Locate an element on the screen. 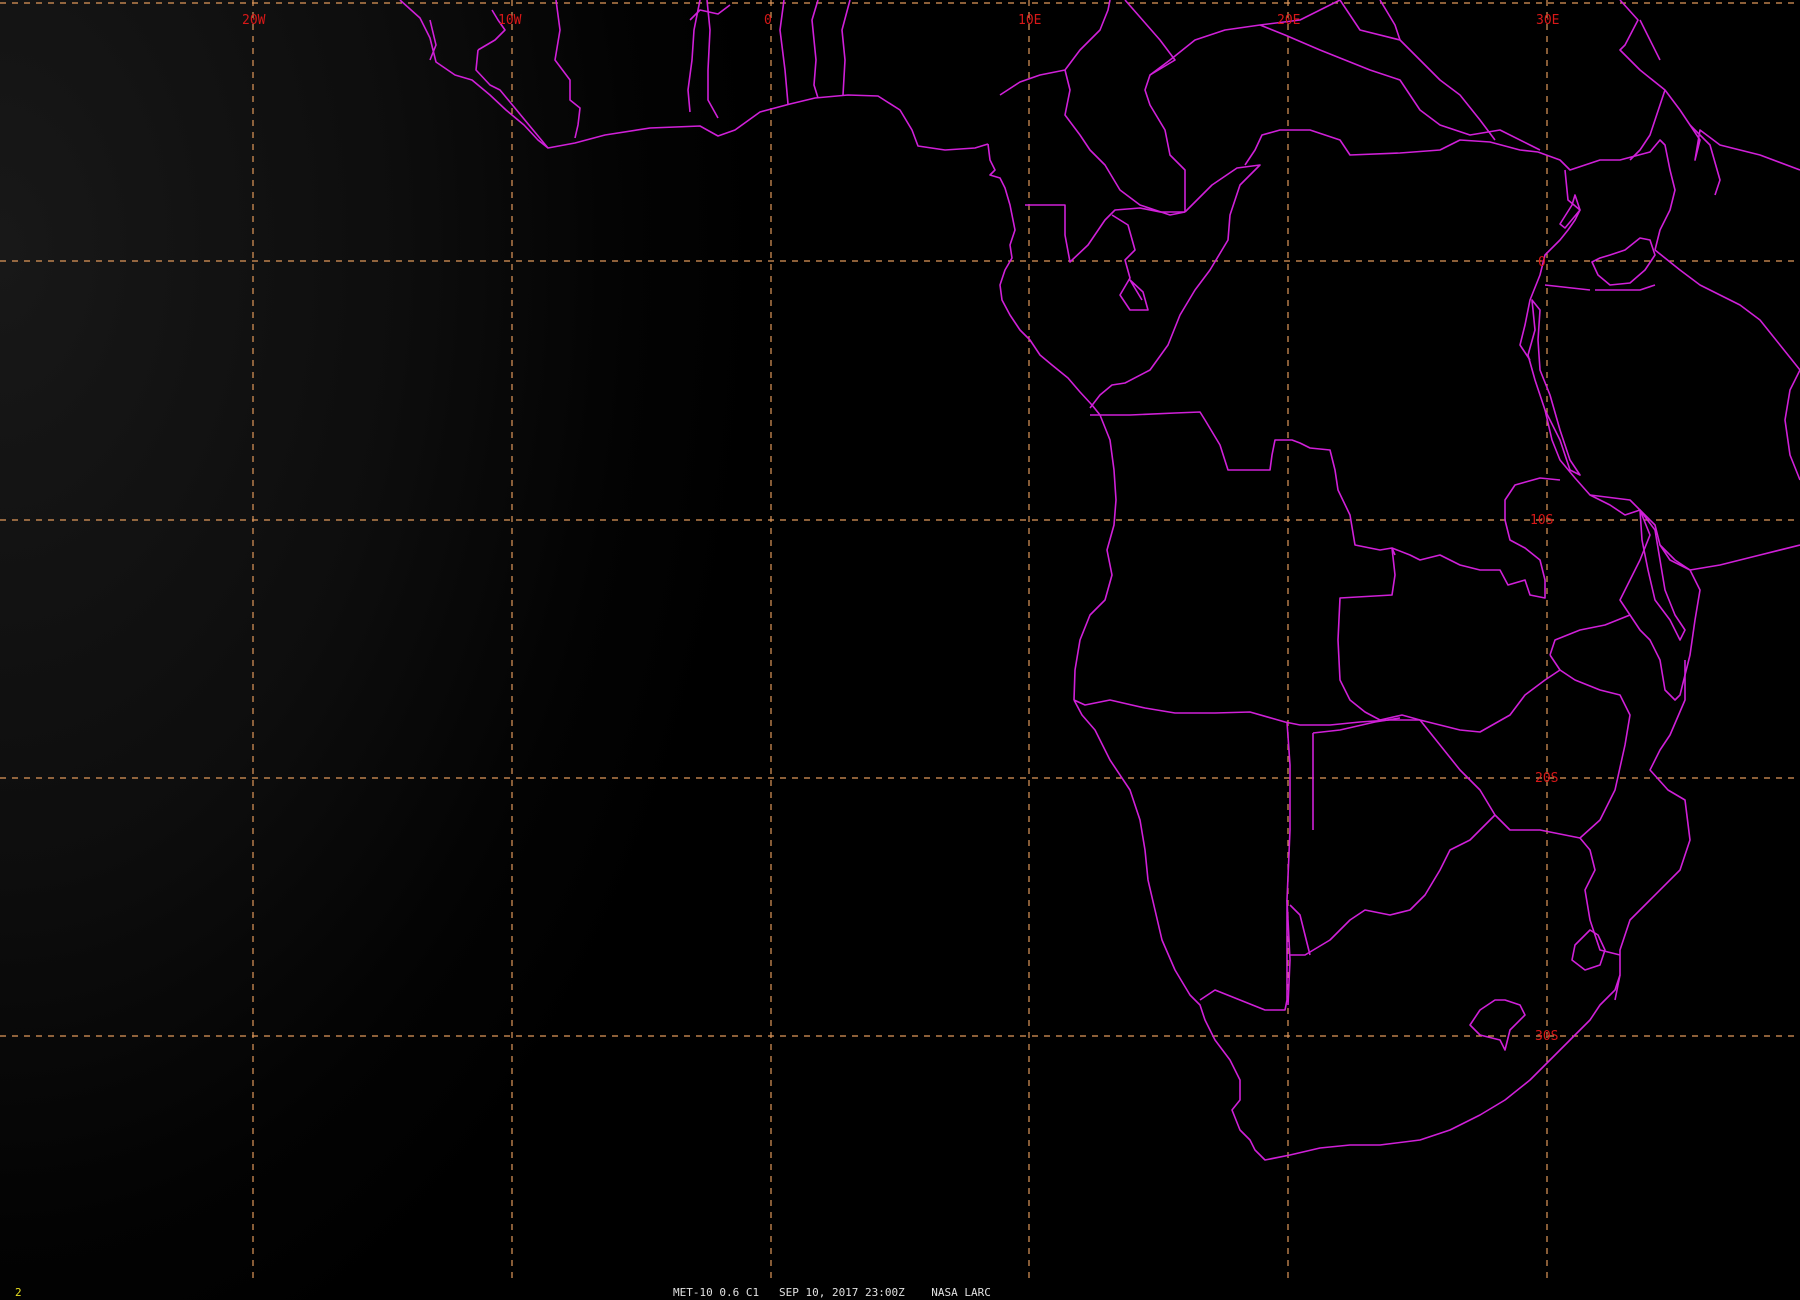 This screenshot has width=1800, height=1300. border-horn is located at coordinates (1675, 107).